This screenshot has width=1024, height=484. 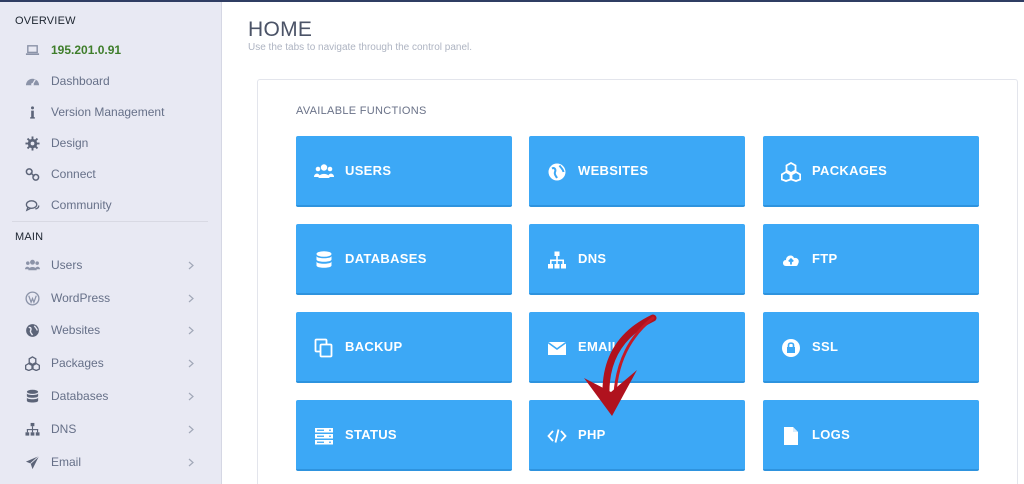 What do you see at coordinates (871, 259) in the screenshot?
I see `ftp-tile: FTP` at bounding box center [871, 259].